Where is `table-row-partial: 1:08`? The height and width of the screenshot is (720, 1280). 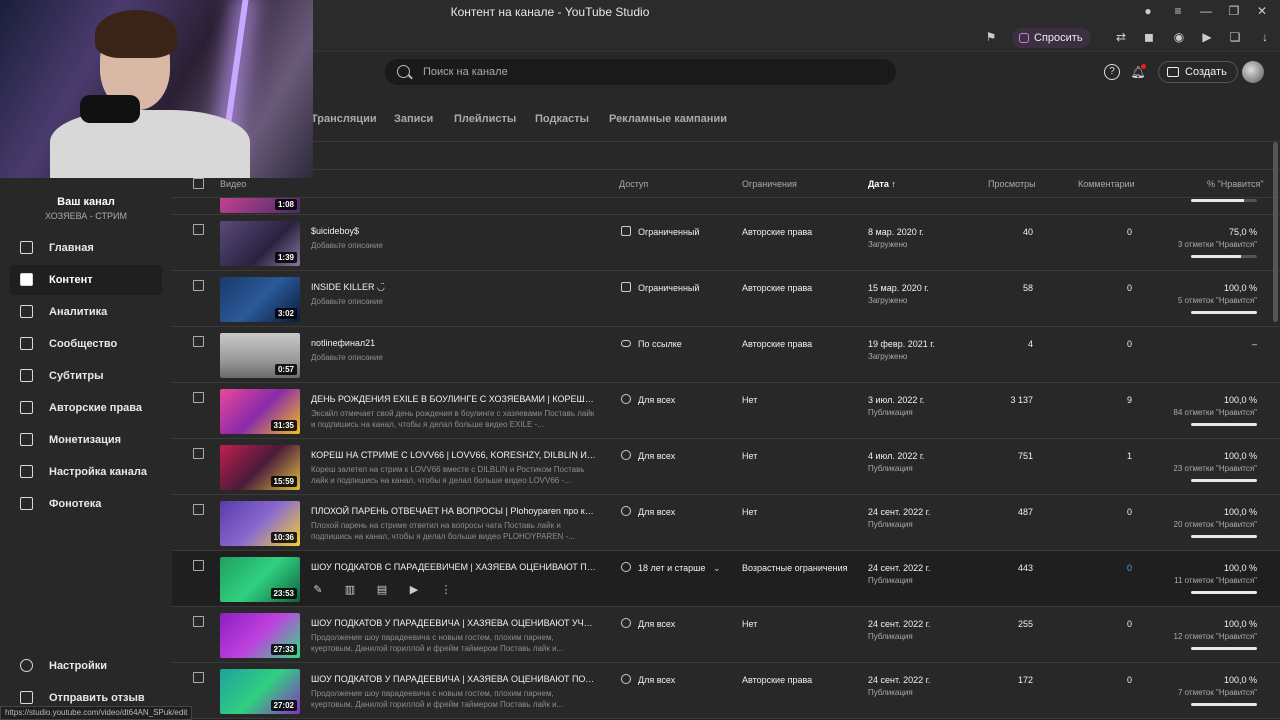
table-row-partial: 1:08 is located at coordinates (726, 206).